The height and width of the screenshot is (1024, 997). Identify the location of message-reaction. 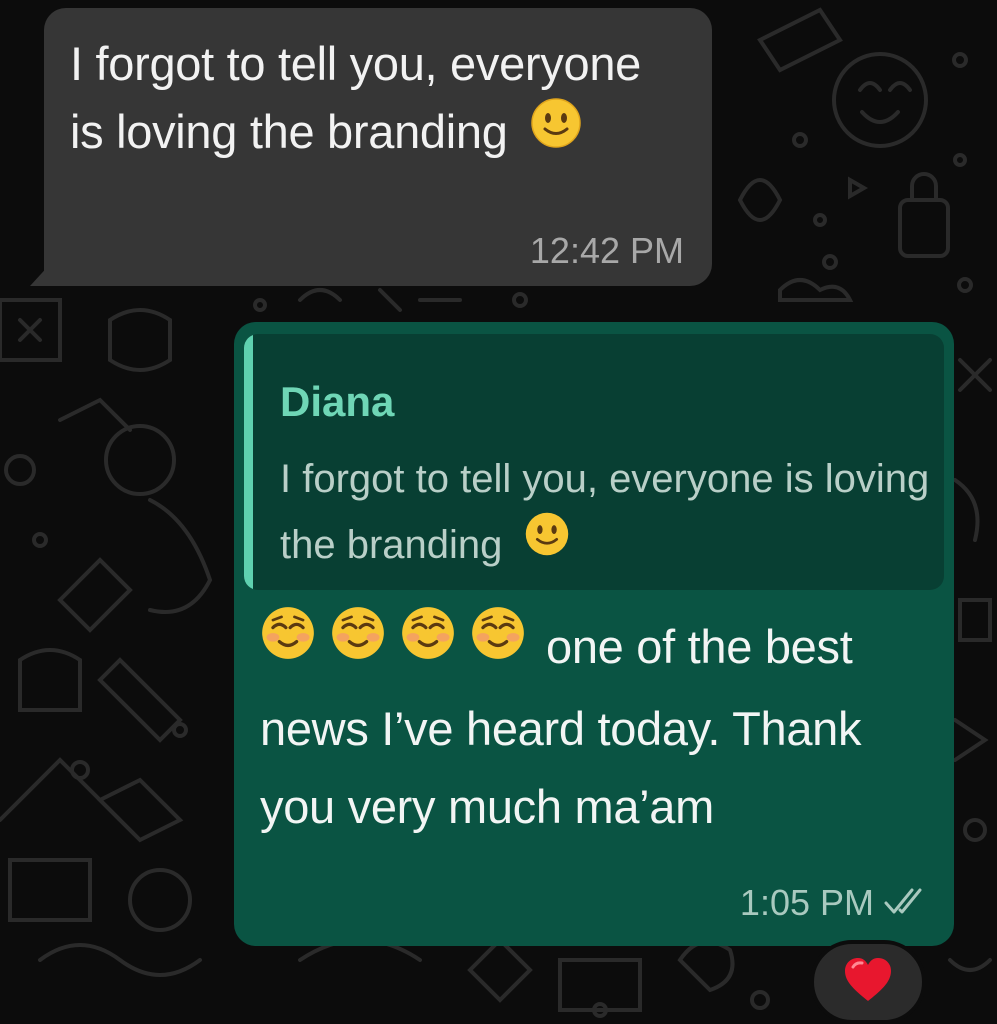
(868, 982).